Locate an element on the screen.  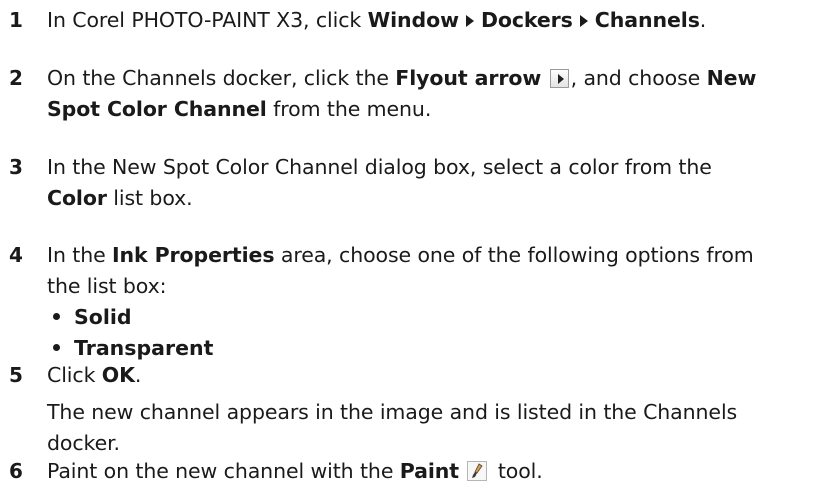
step-text-continued: Color list box. is located at coordinates (120, 198).